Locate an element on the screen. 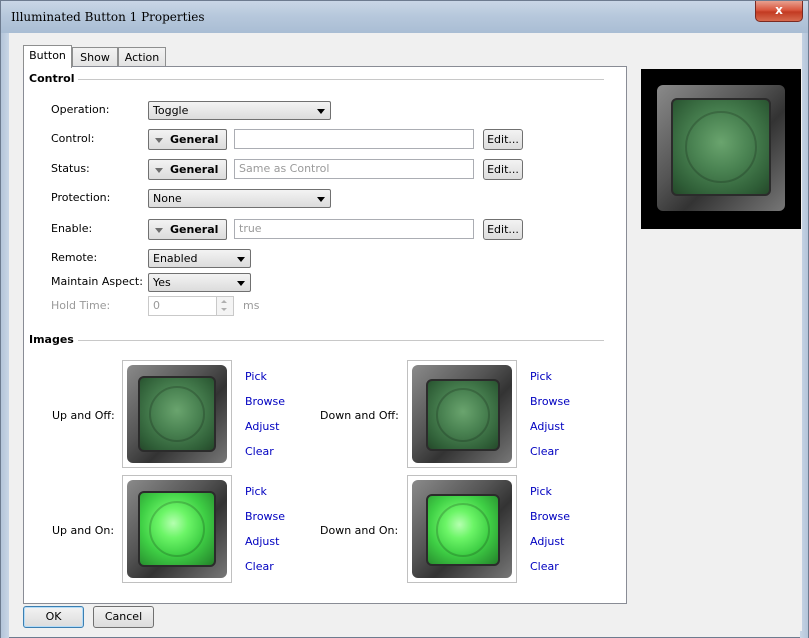 The height and width of the screenshot is (638, 809). window-title: Illuminated Button 1 Properties is located at coordinates (108, 17).